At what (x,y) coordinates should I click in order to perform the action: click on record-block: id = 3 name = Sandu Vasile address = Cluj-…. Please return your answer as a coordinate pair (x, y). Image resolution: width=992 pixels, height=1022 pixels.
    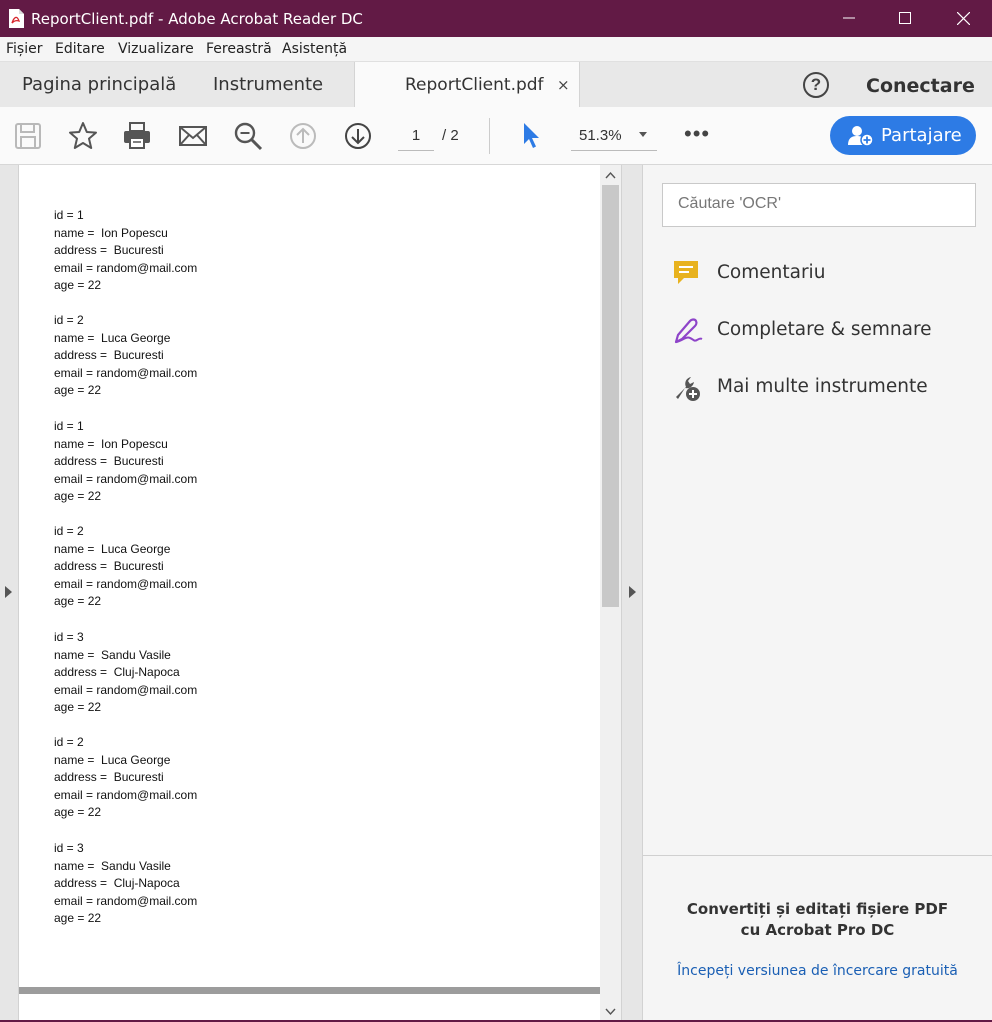
    Looking at the image, I should click on (125, 884).